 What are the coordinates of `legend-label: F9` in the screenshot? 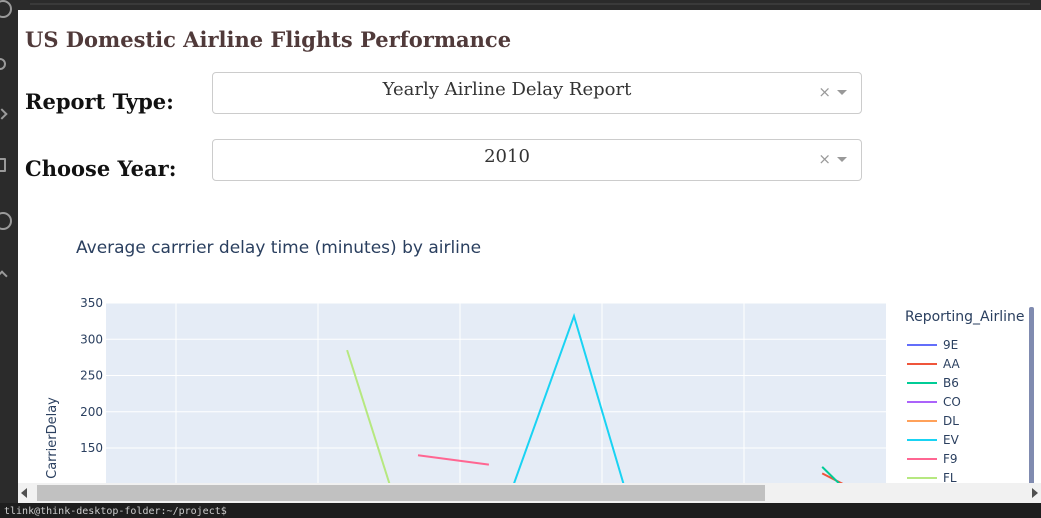 It's located at (950, 459).